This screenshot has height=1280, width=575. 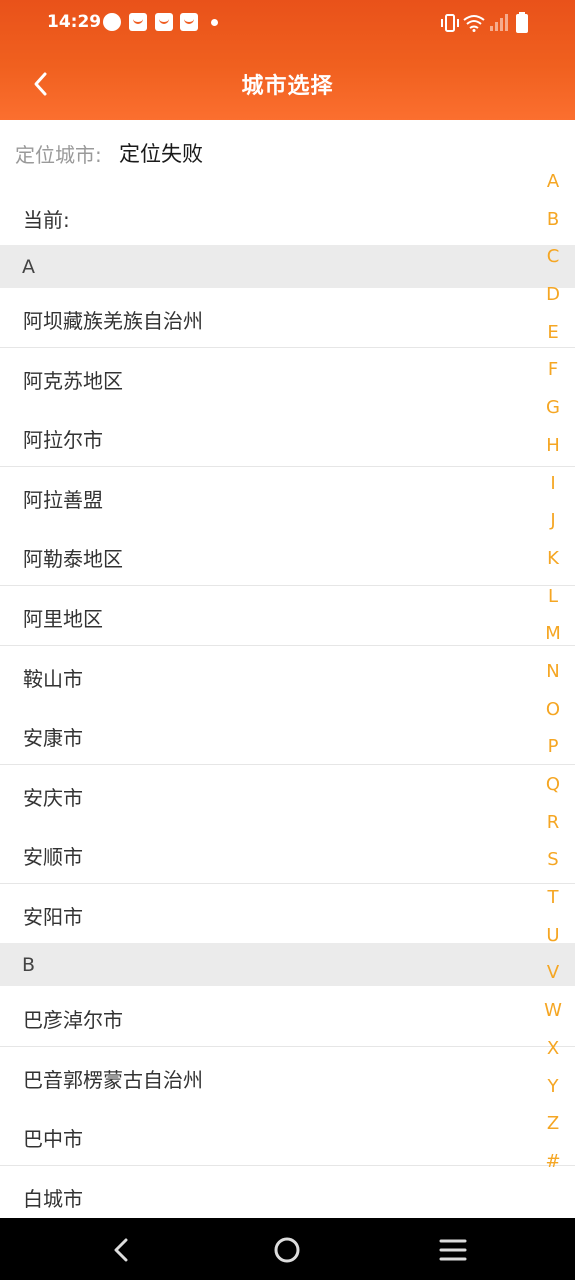 I want to click on city-name: 阿克苏地区, so click(x=73, y=381).